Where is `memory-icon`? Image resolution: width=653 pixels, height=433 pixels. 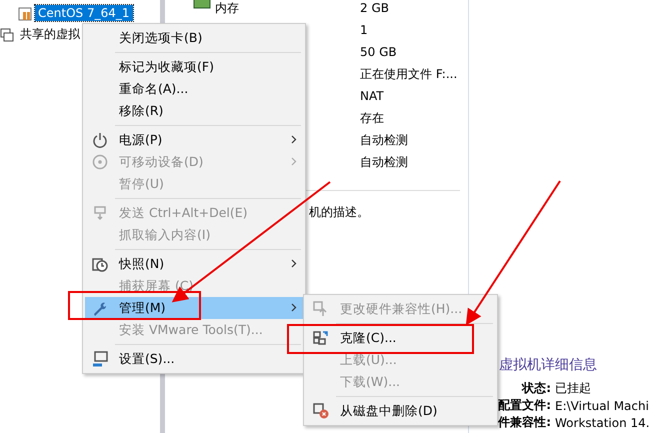 memory-icon is located at coordinates (202, 4).